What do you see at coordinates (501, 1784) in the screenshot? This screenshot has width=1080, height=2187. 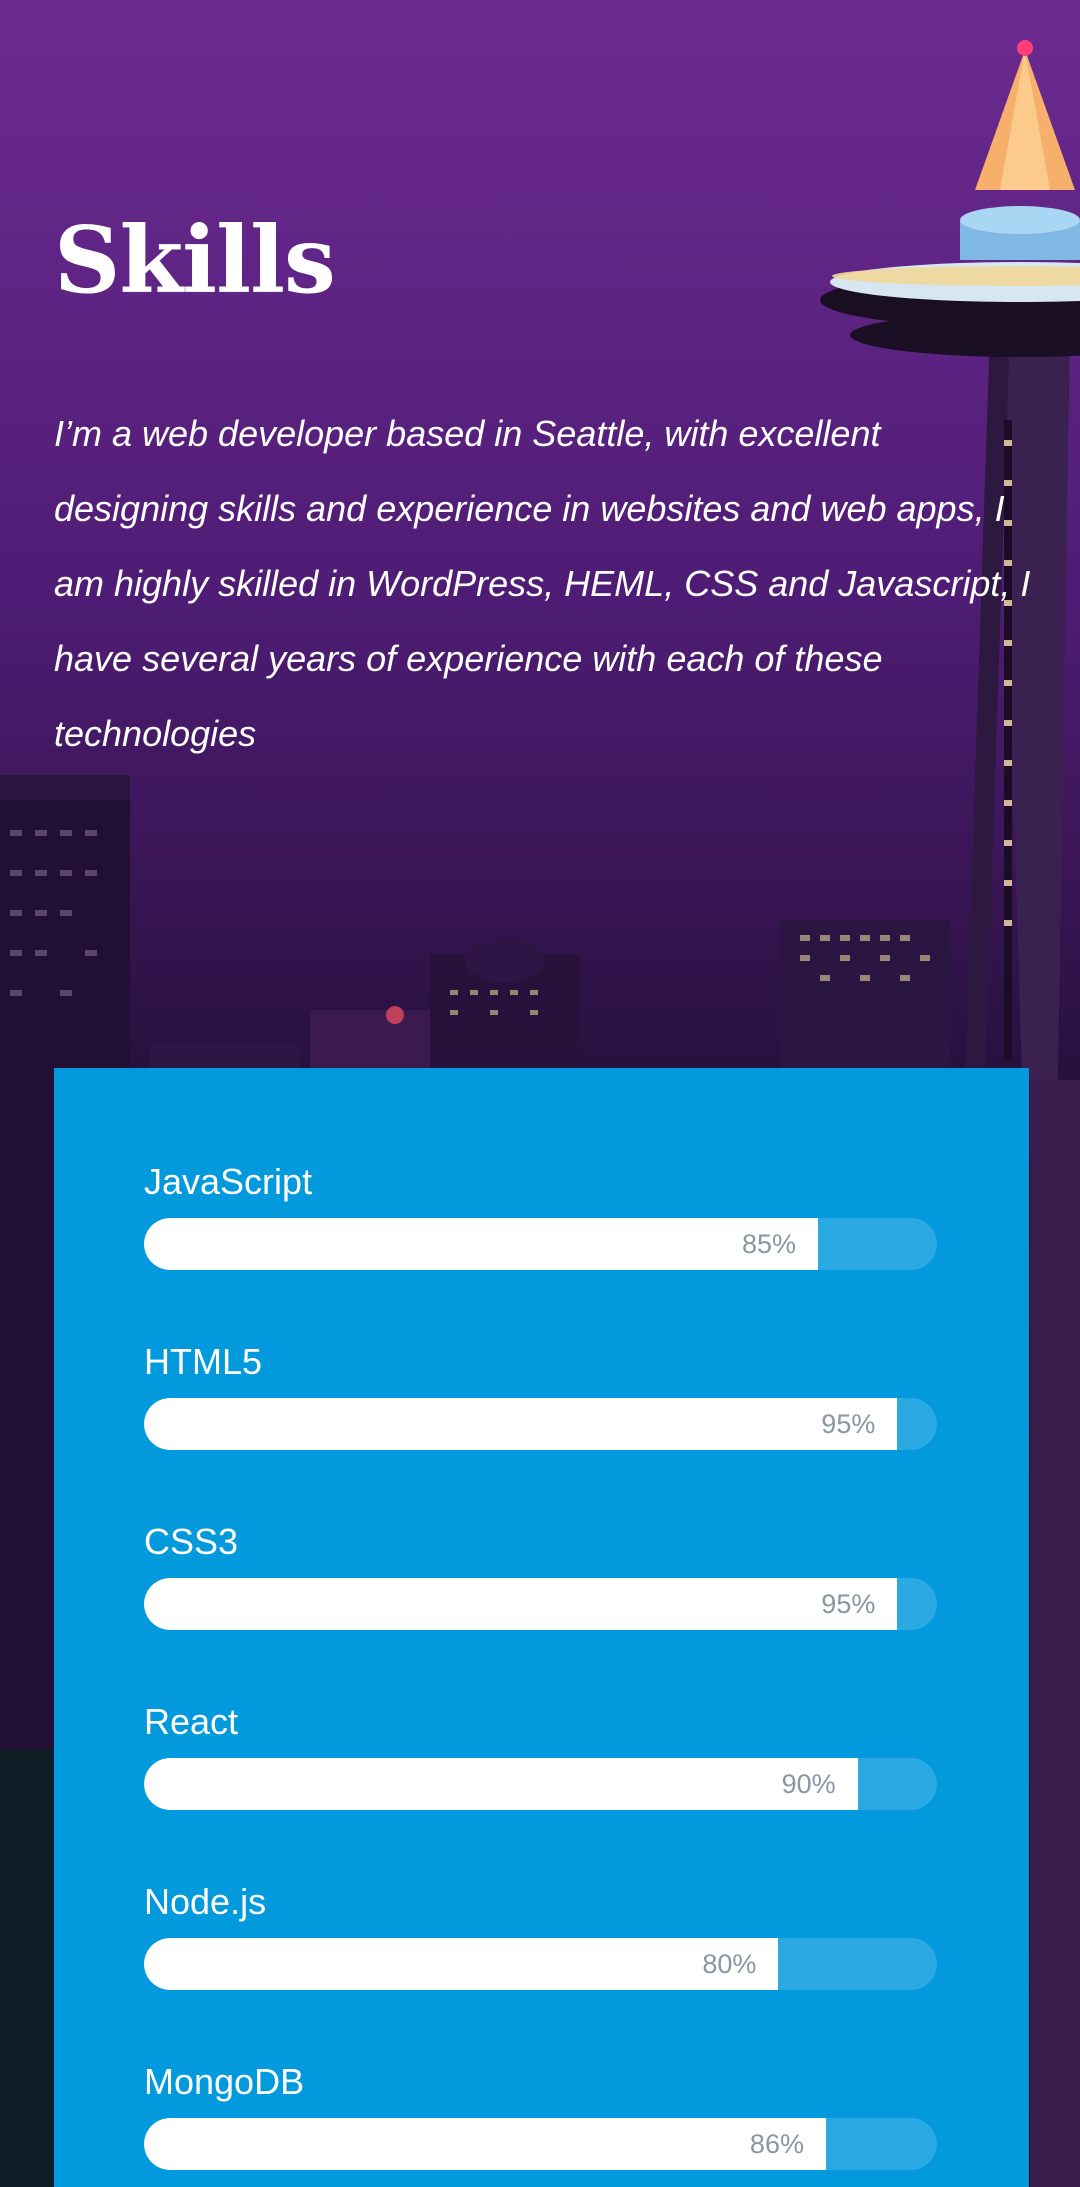 I see `skill-progress-fill: 90%` at bounding box center [501, 1784].